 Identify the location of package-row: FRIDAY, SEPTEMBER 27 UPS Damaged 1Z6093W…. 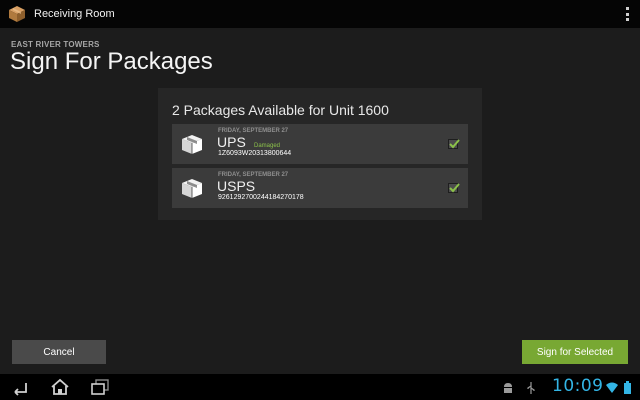
(320, 144).